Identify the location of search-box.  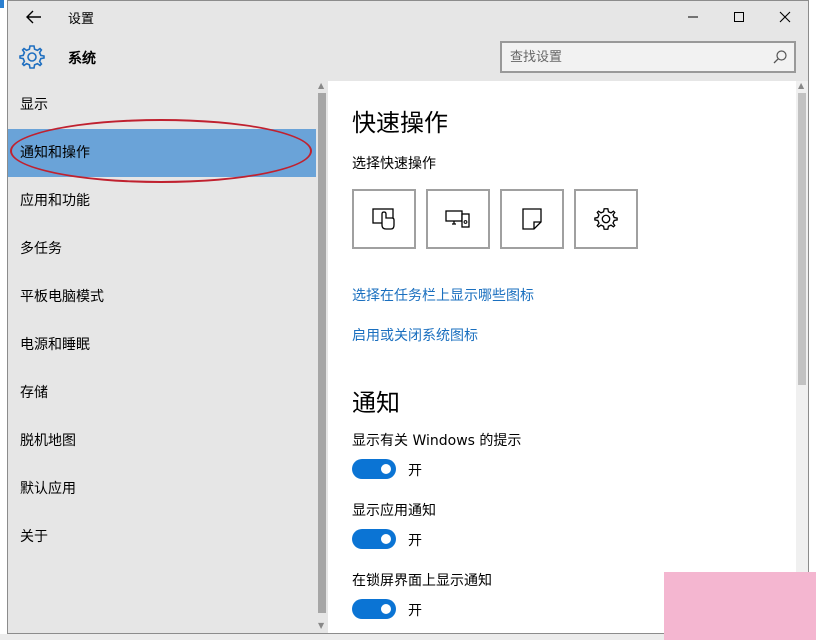
(648, 57).